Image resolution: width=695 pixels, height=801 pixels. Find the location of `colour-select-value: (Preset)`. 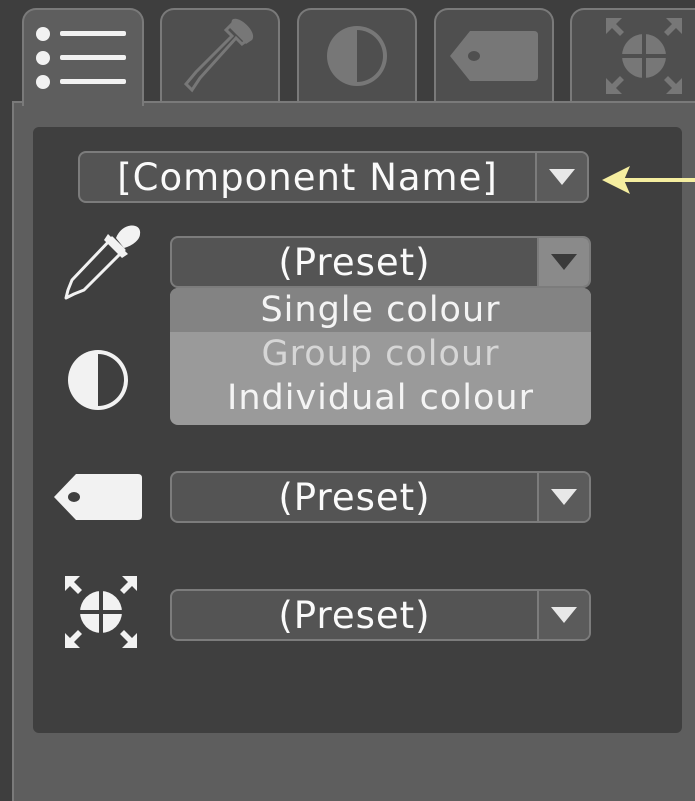

colour-select-value: (Preset) is located at coordinates (354, 262).